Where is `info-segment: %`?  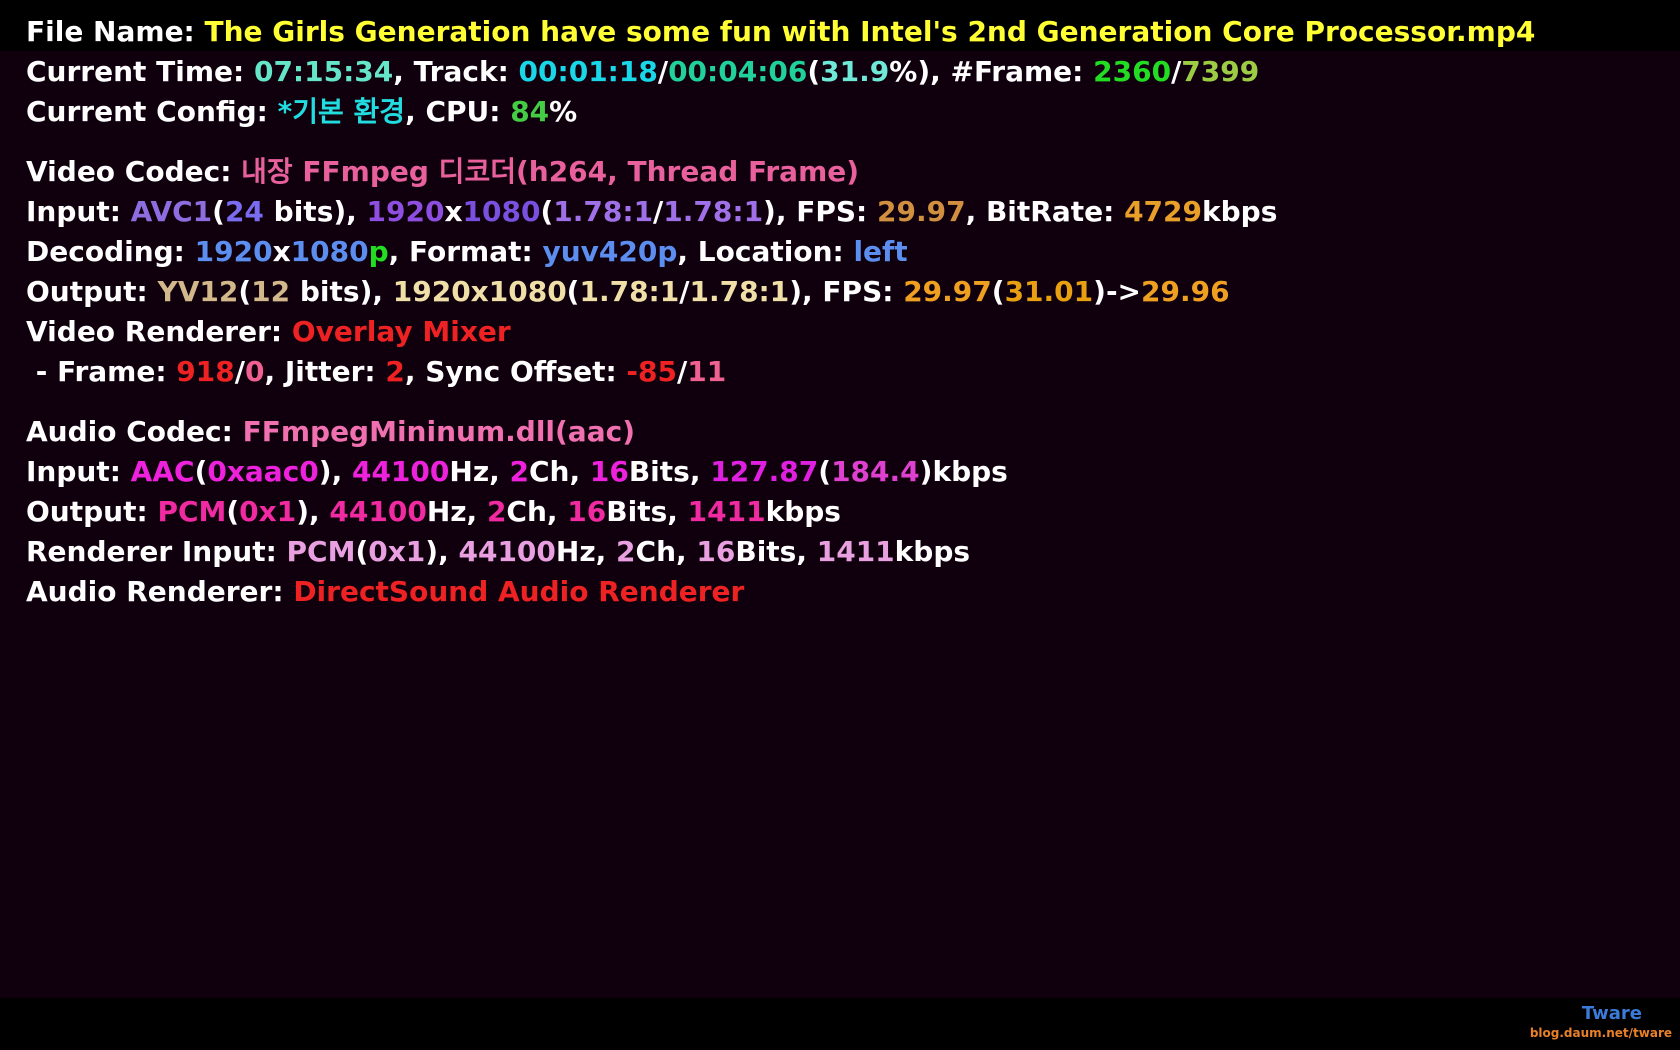
info-segment: % is located at coordinates (563, 111).